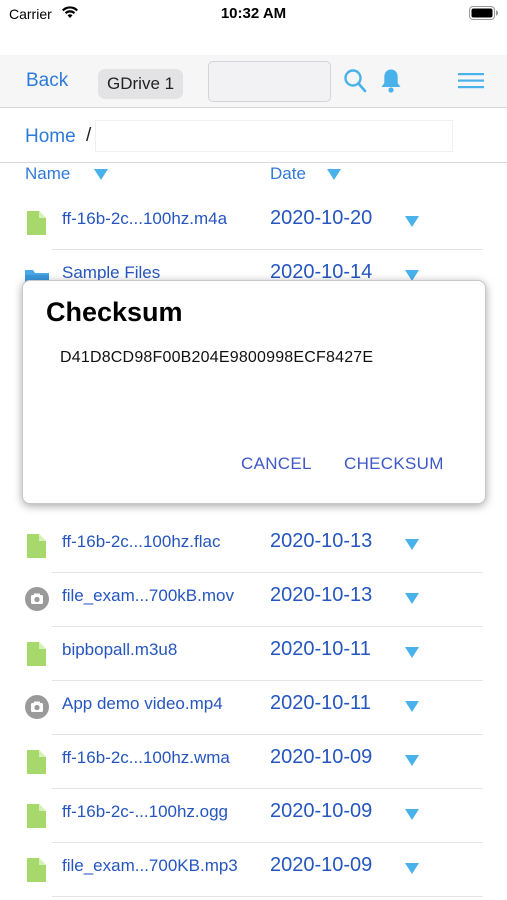 The width and height of the screenshot is (507, 900). Describe the element at coordinates (146, 757) in the screenshot. I see `file-name: ff-16b-2c...100hz.wma` at that location.